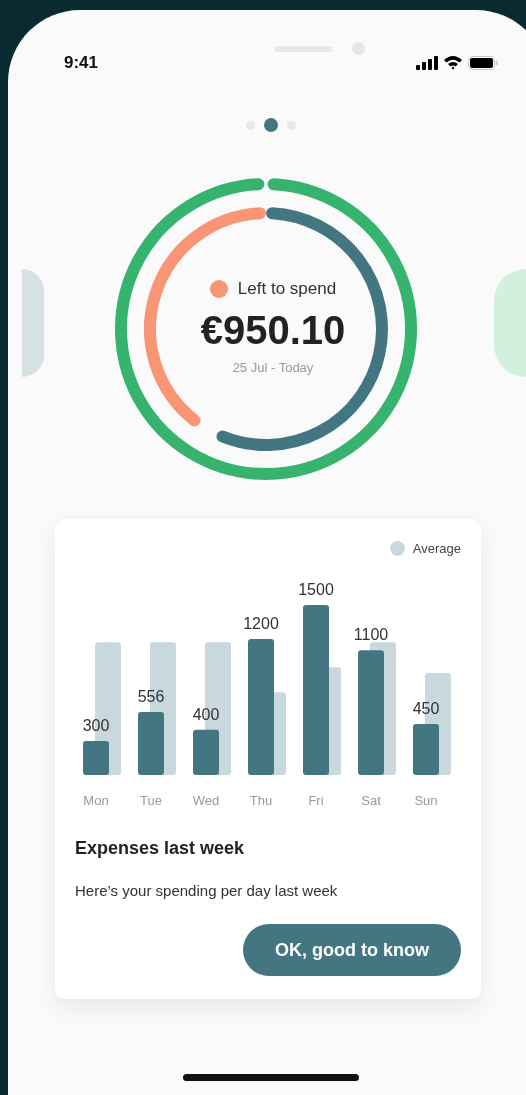 This screenshot has height=1095, width=526. What do you see at coordinates (151, 696) in the screenshot?
I see `bar-value: 556` at bounding box center [151, 696].